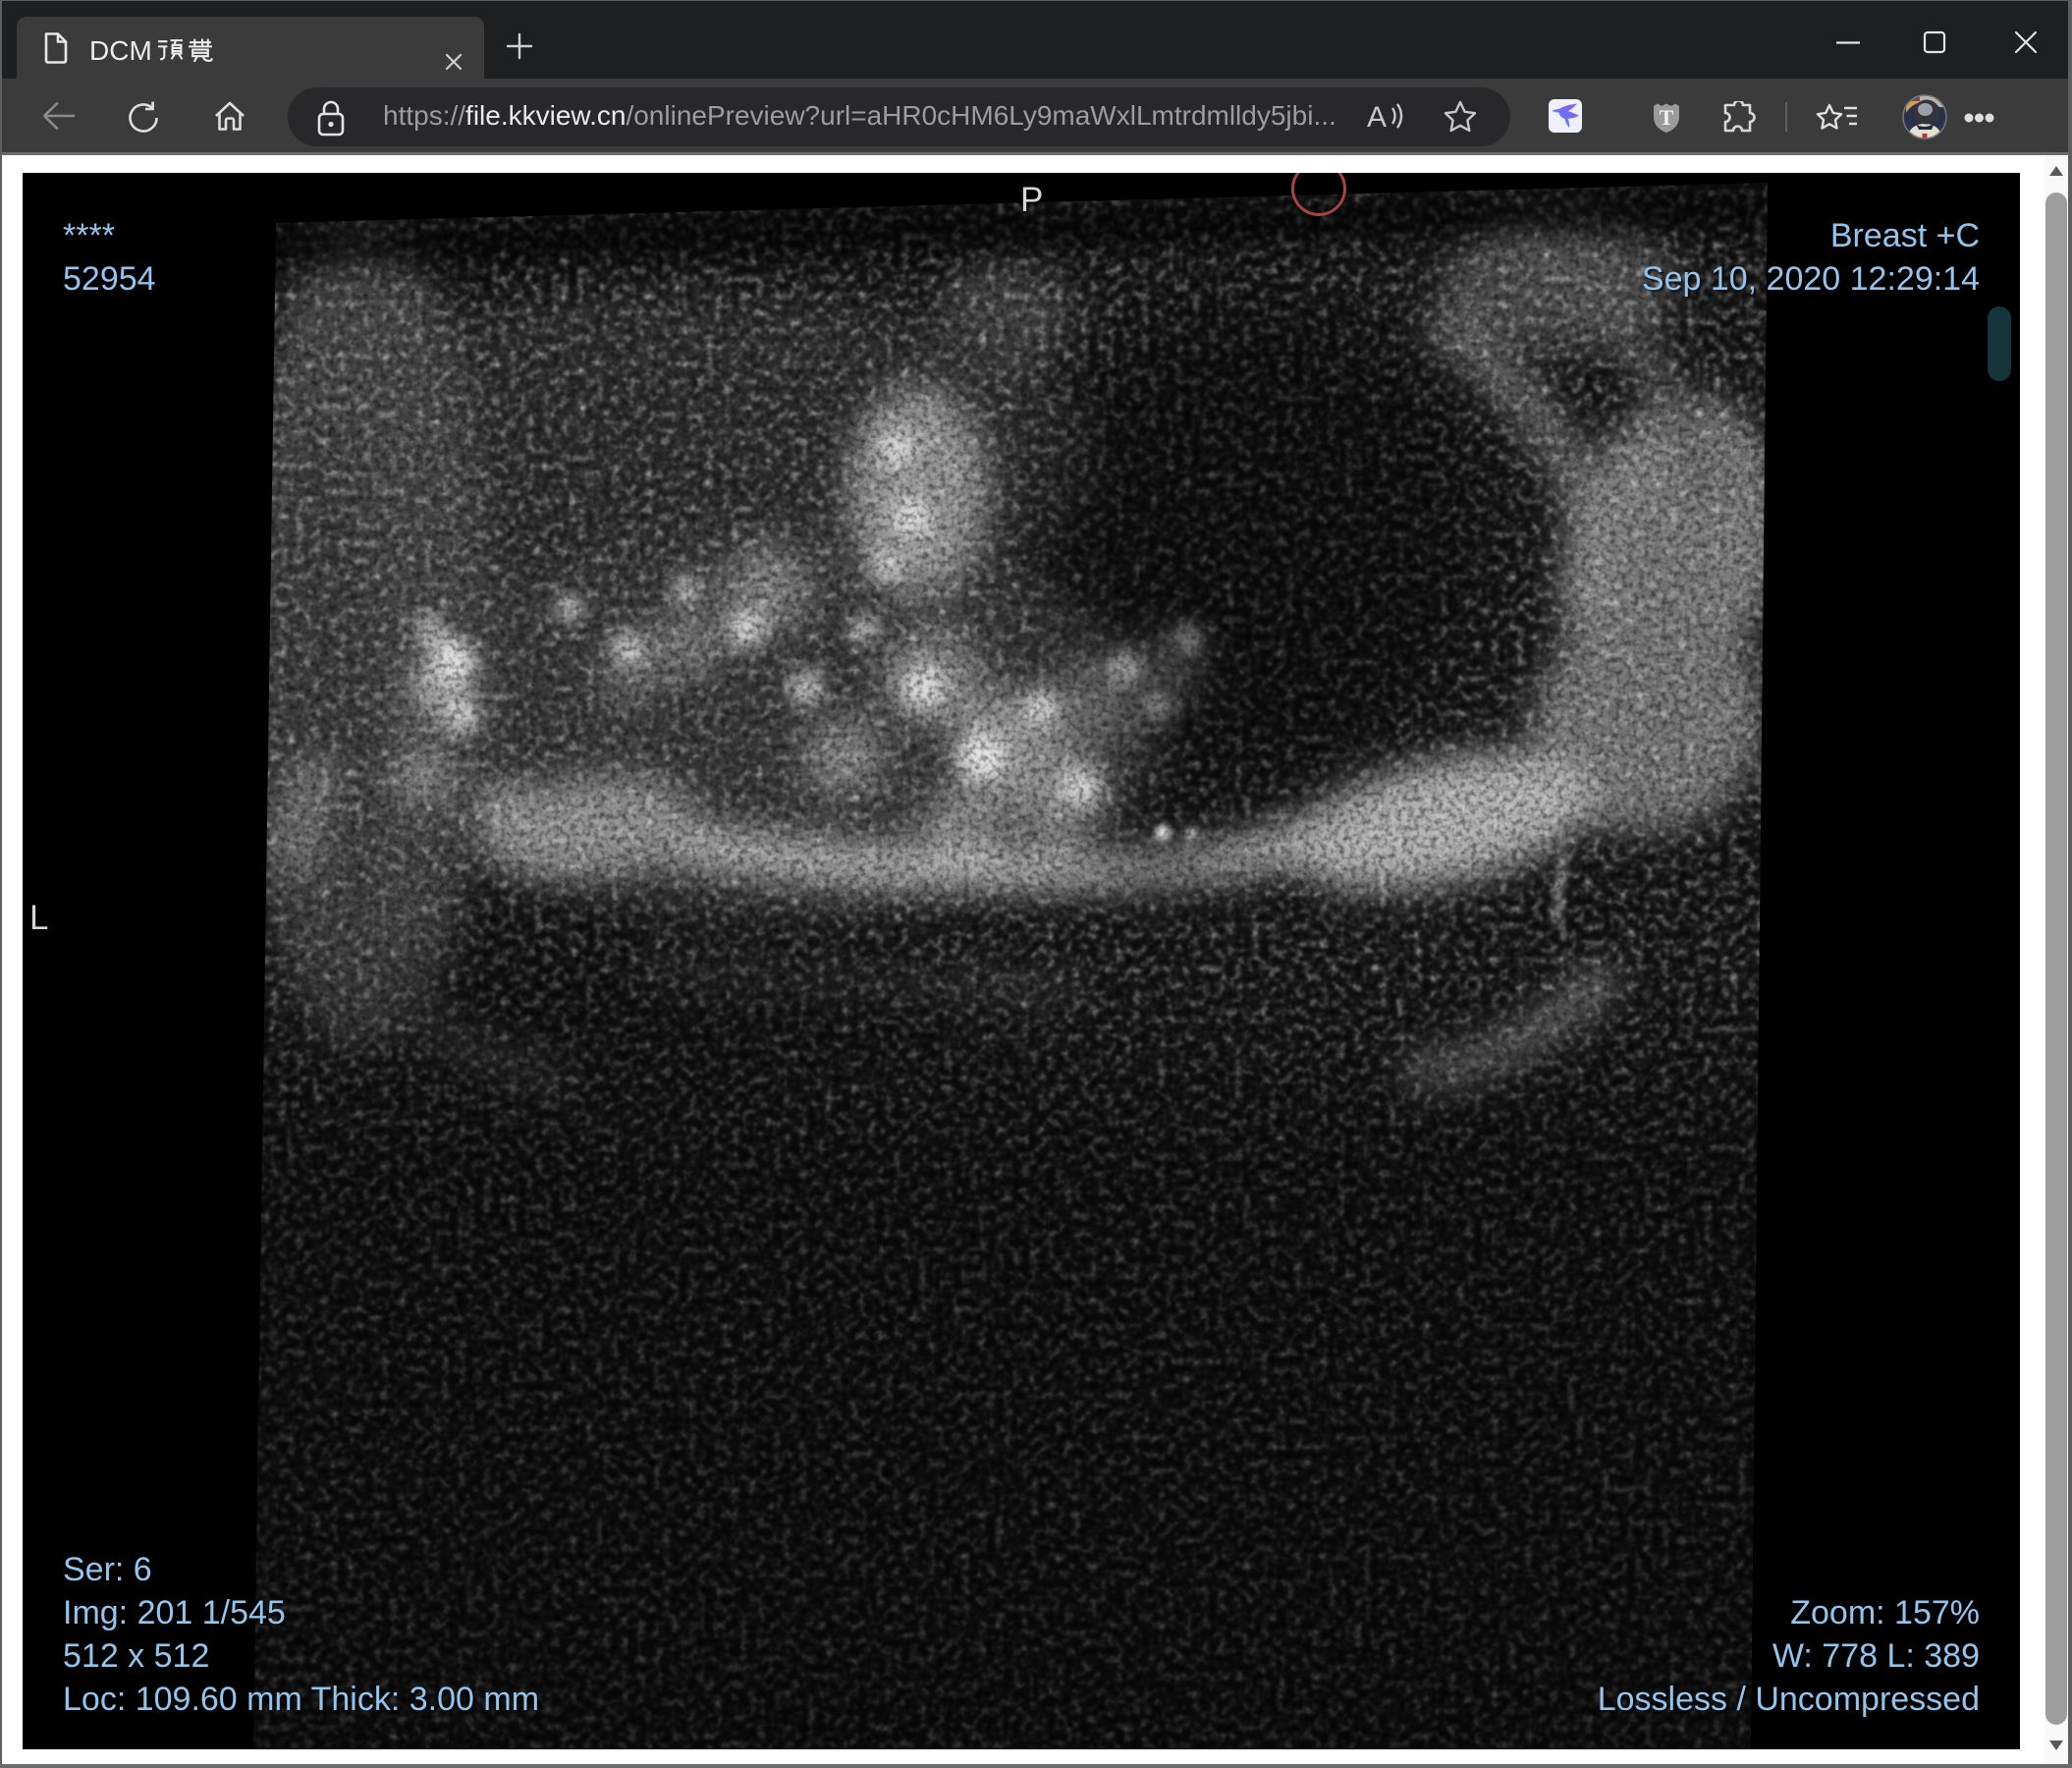 The image size is (2072, 1768). What do you see at coordinates (1667, 117) in the screenshot?
I see `svg-text: T` at bounding box center [1667, 117].